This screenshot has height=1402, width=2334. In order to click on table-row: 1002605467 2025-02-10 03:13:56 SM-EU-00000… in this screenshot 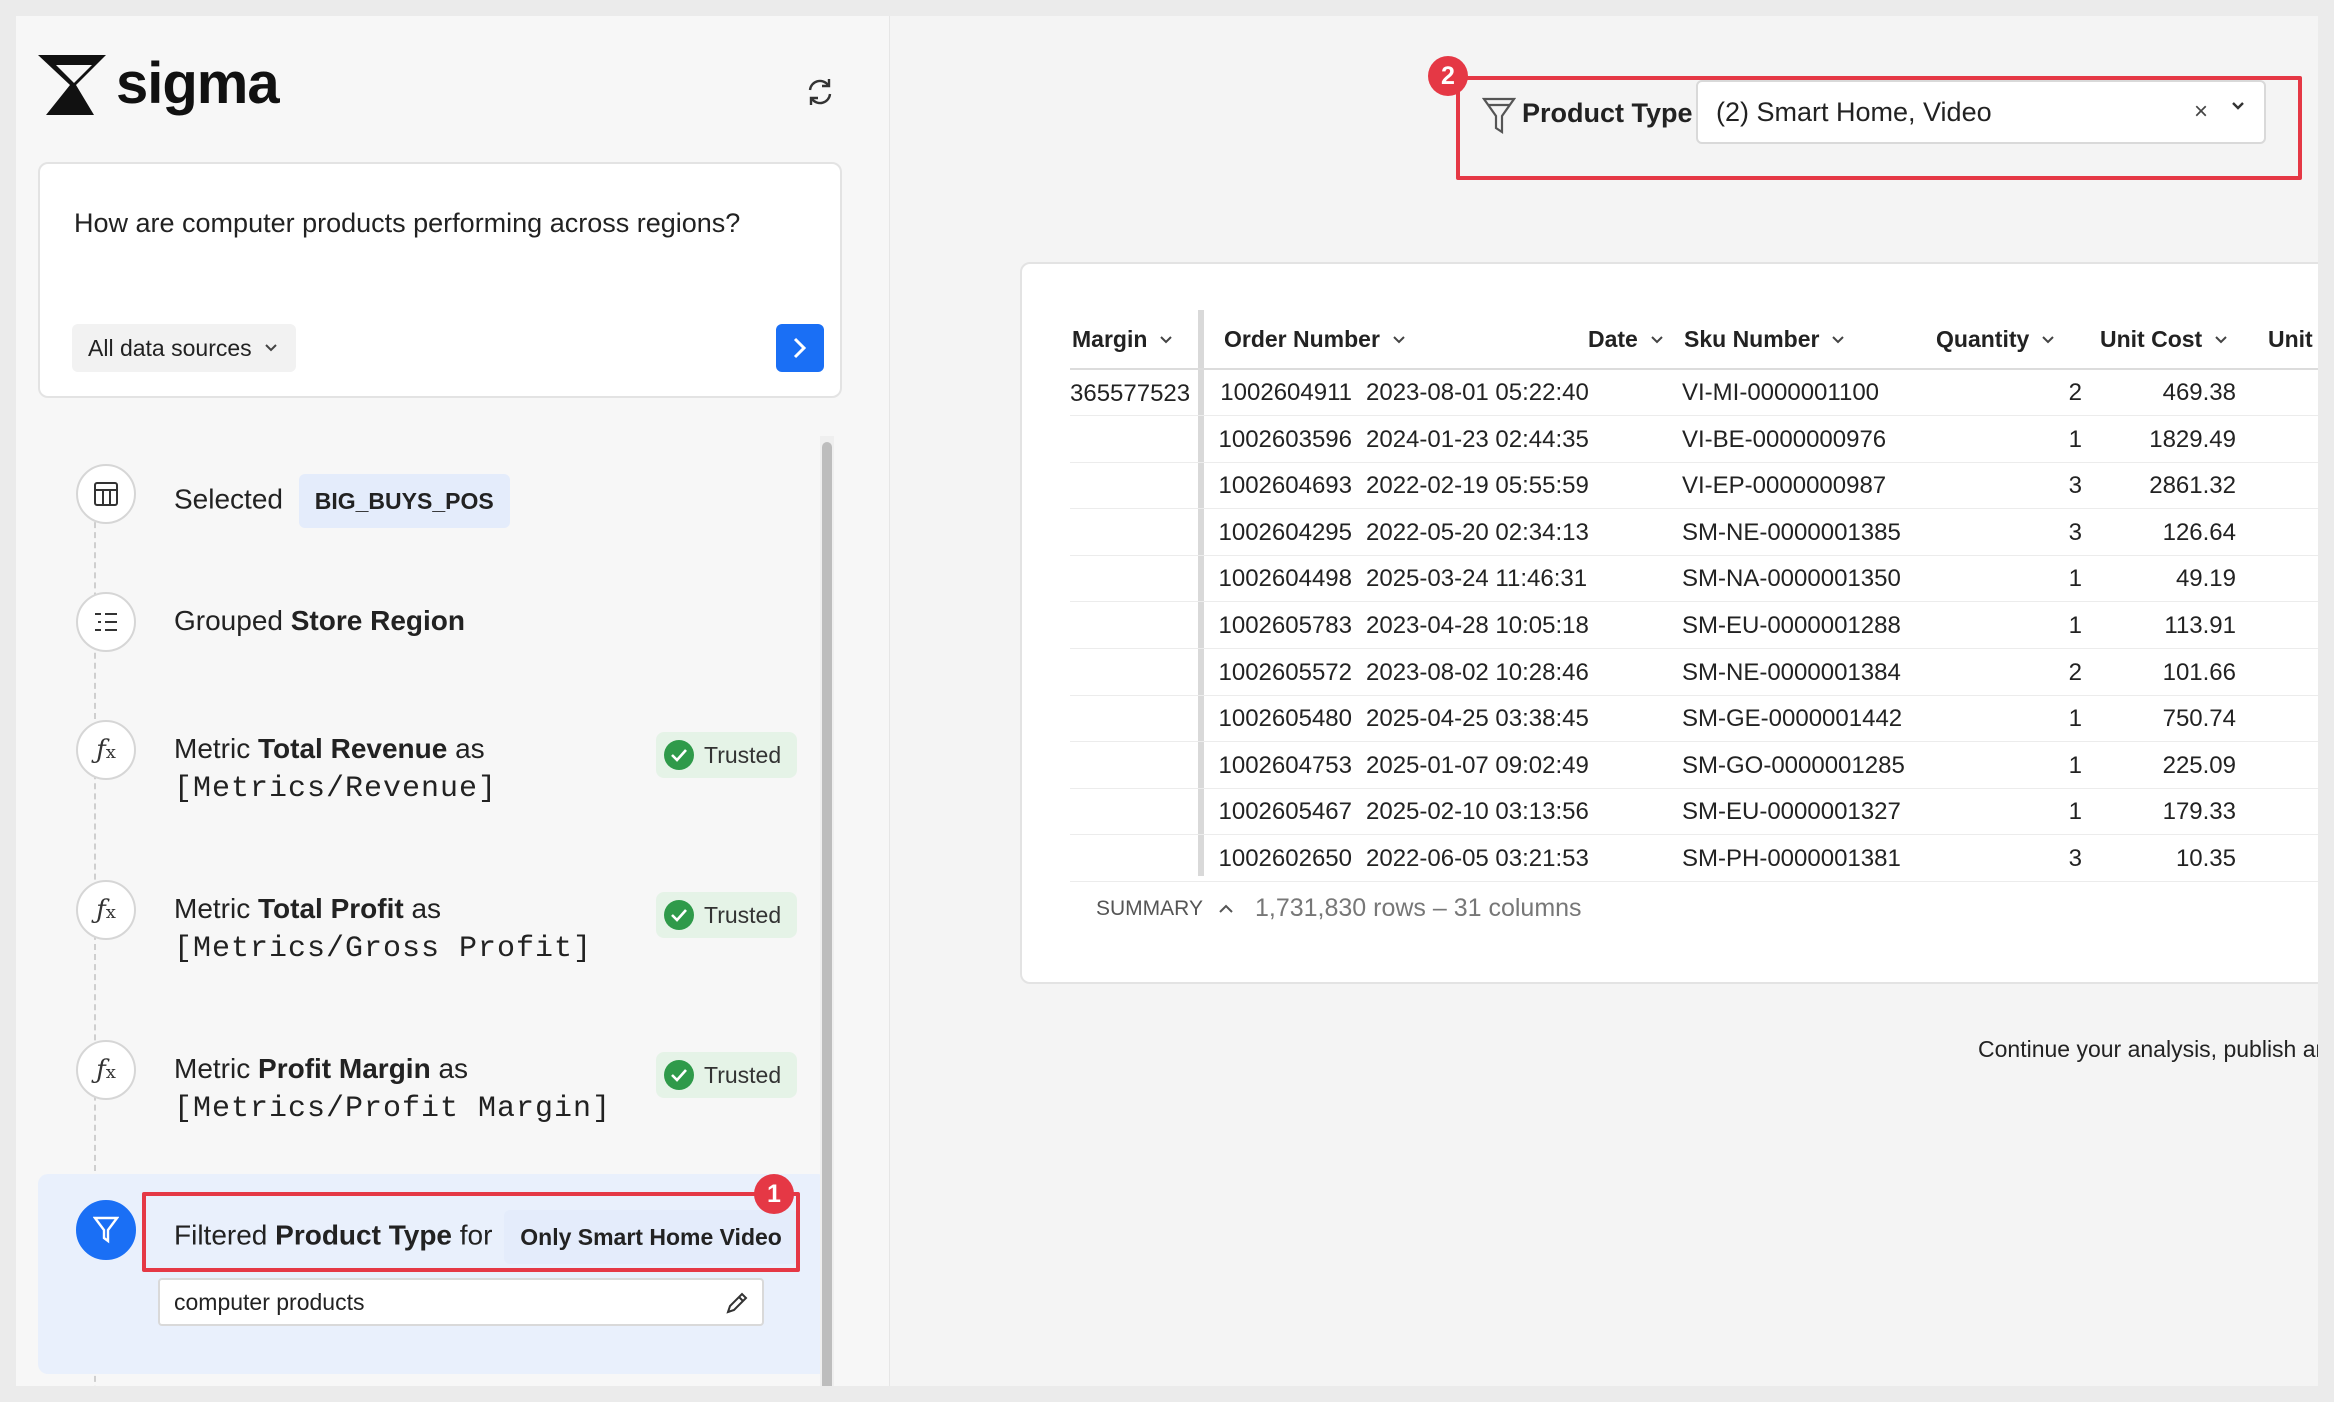, I will do `click(1694, 812)`.